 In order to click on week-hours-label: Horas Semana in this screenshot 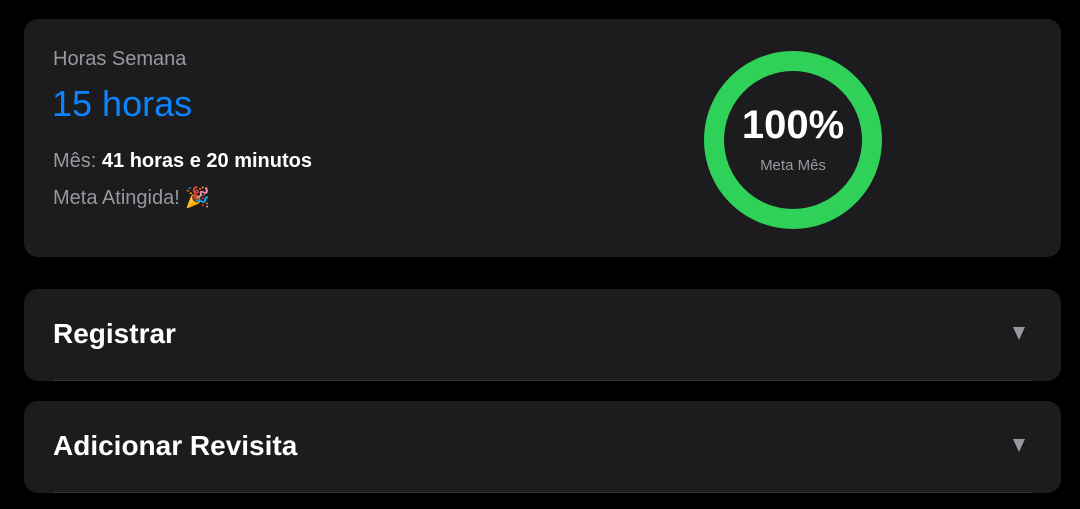, I will do `click(120, 59)`.